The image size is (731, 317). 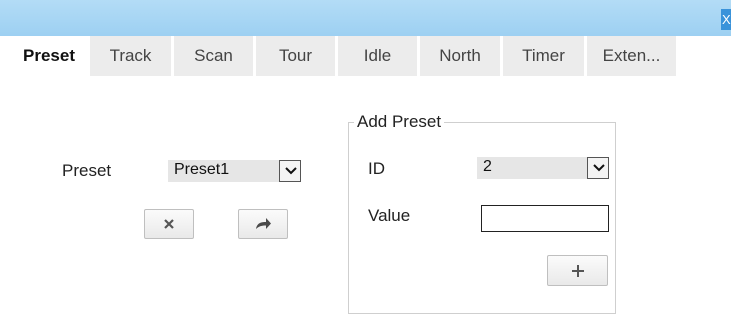 I want to click on tab-scan: Scan, so click(x=213, y=56).